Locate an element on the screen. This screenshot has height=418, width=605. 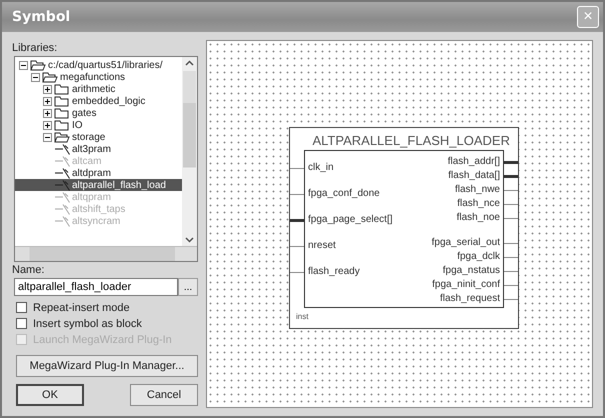
symbol-title: ALTPARALLEL_FLASH_LOADER is located at coordinates (411, 140).